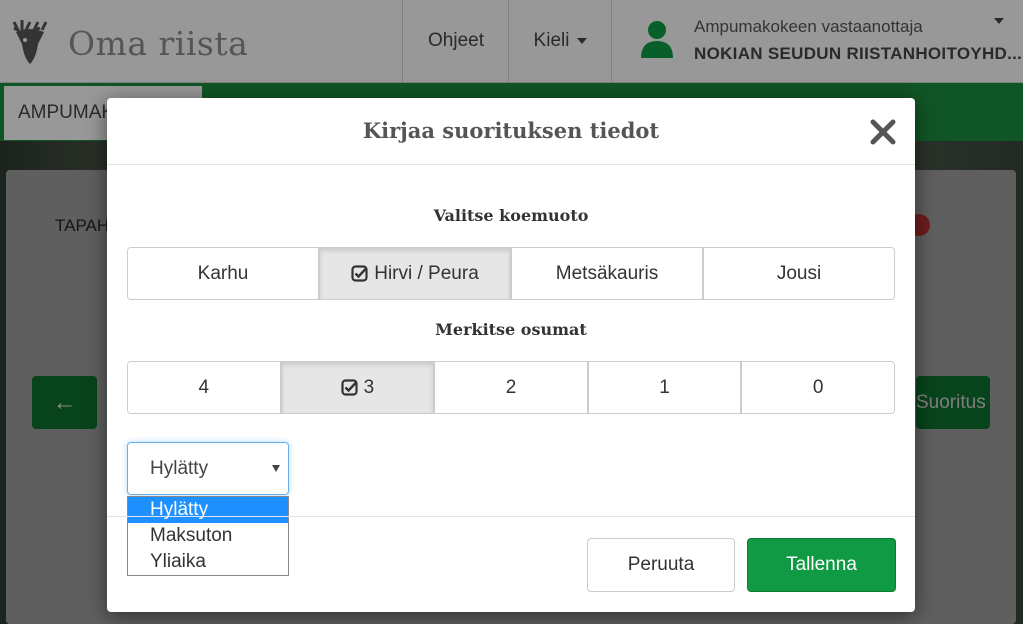  Describe the element at coordinates (276, 468) in the screenshot. I see `dropdown-arrow-icon` at that location.